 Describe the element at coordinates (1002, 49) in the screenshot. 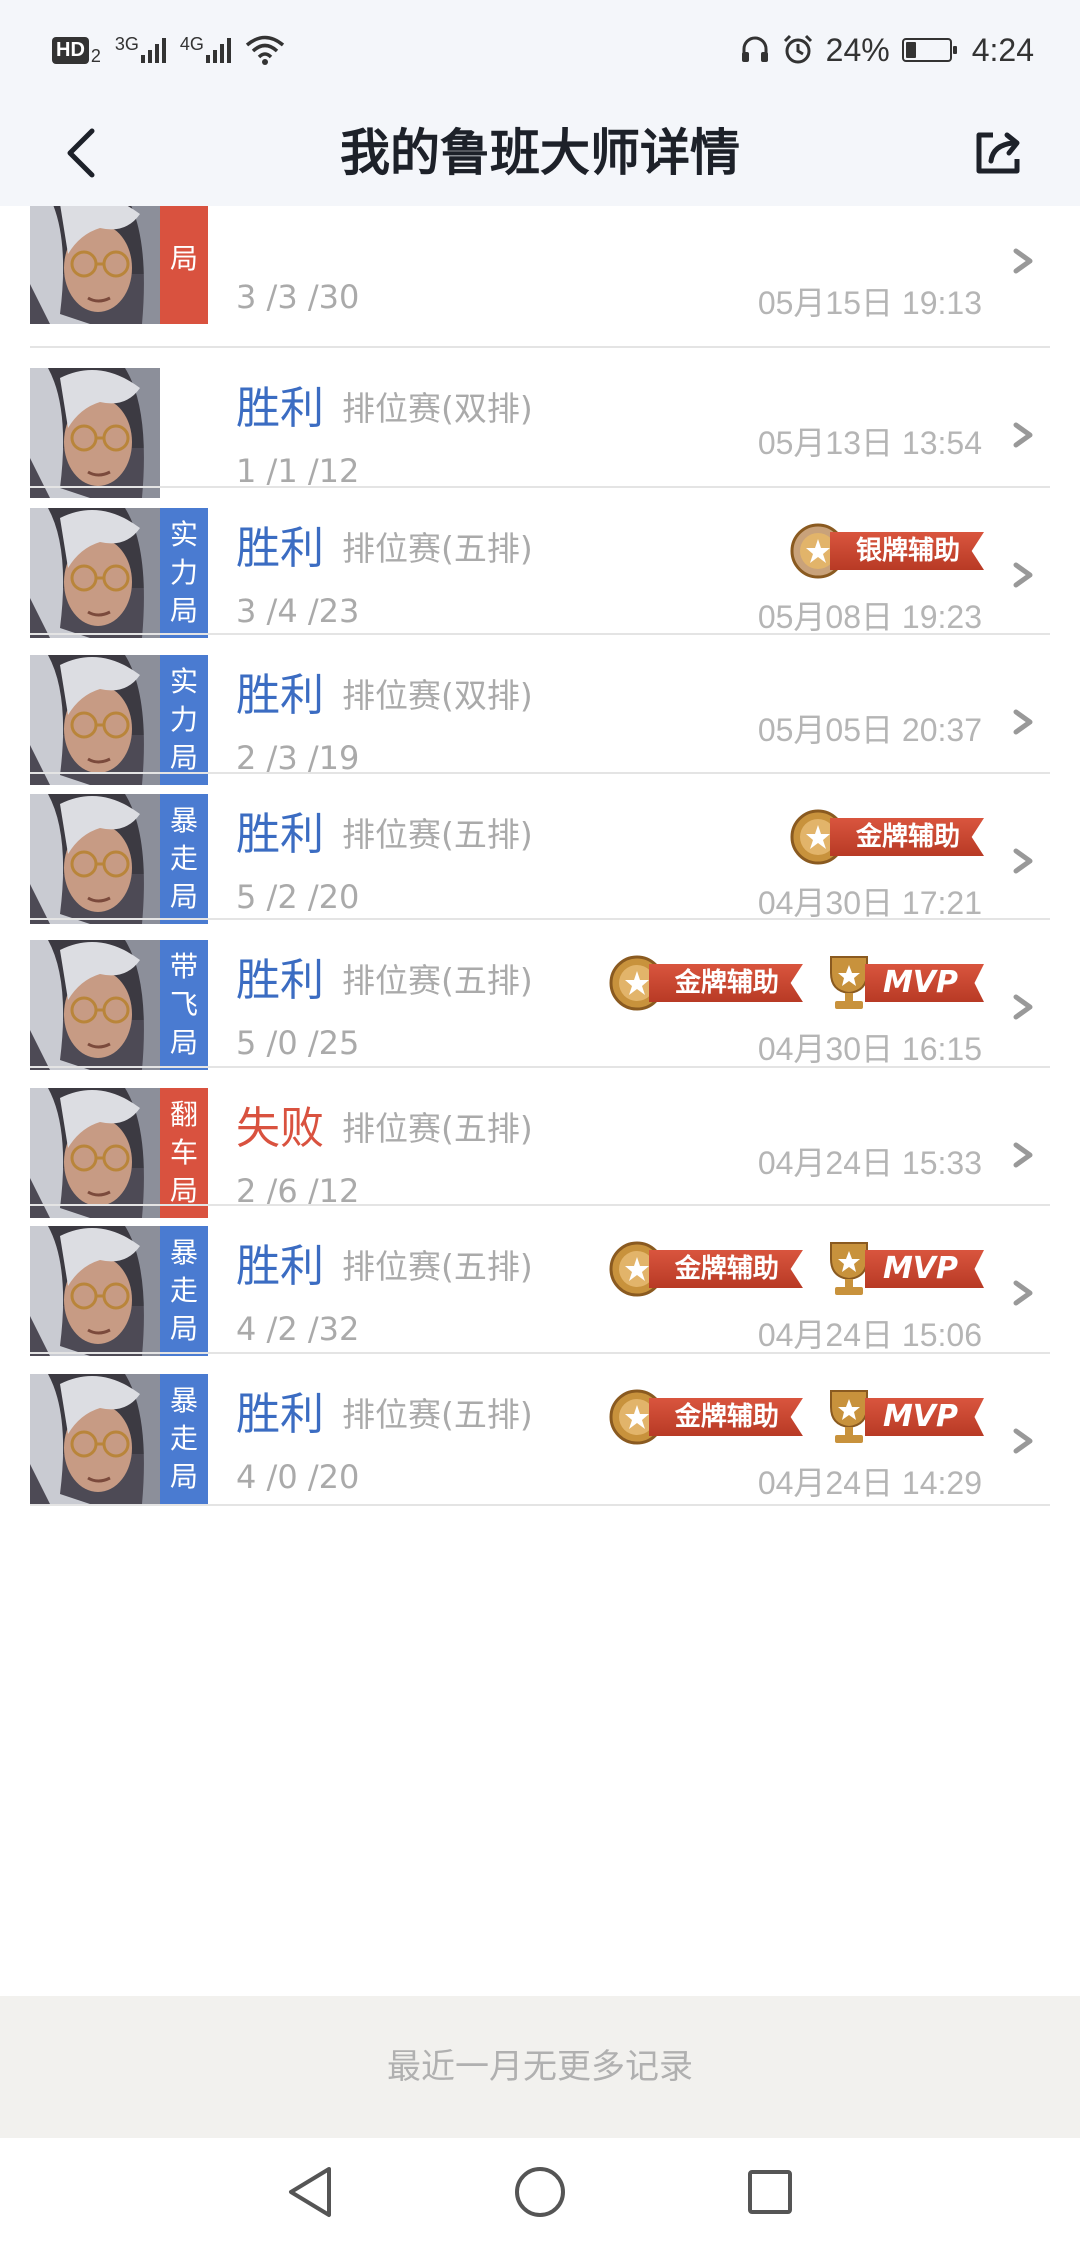

I see `clock: 4:24` at that location.